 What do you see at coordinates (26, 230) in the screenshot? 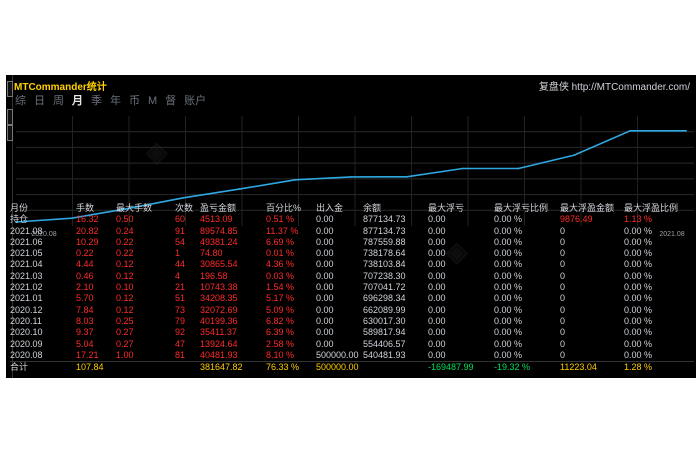
I see `cell: 2021.08` at bounding box center [26, 230].